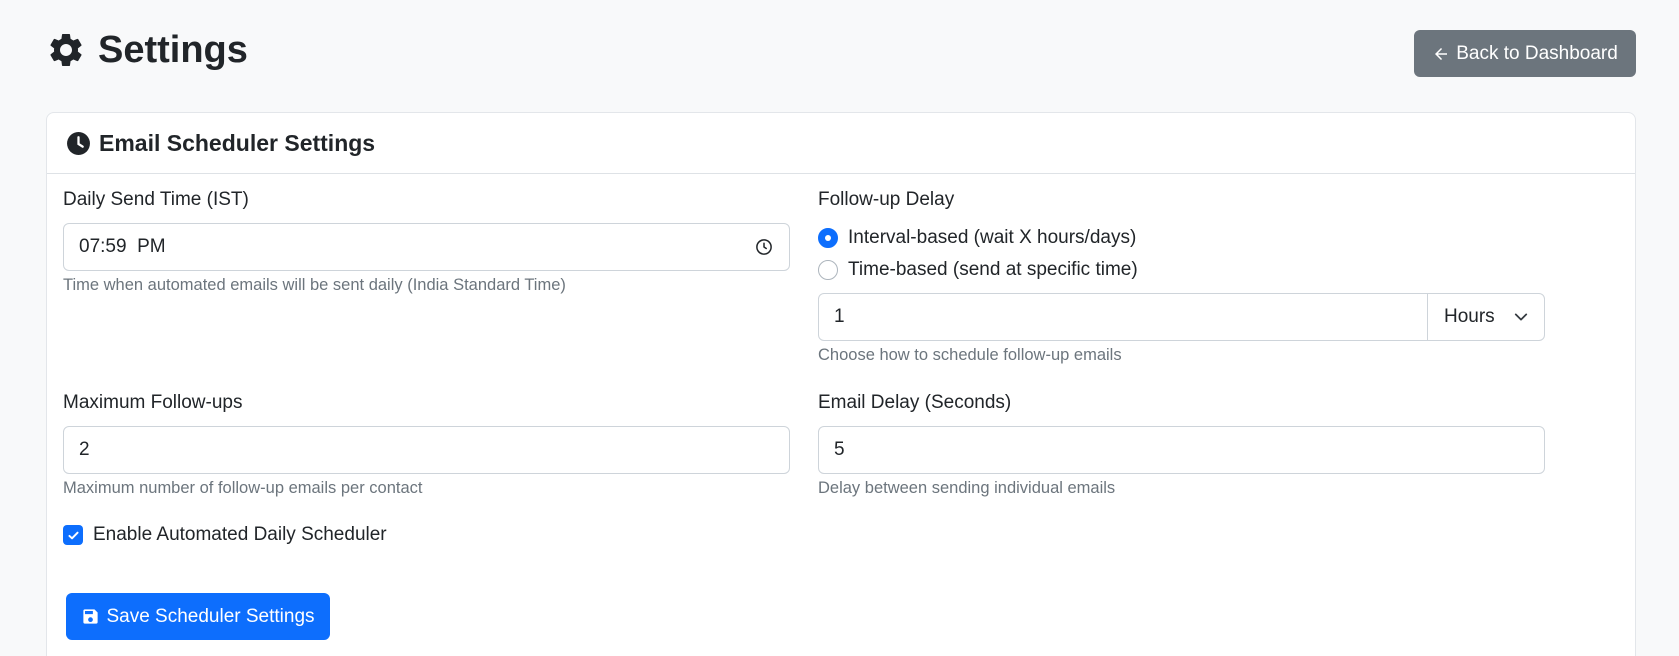  I want to click on radio-interval-based: Interval-based (wait X hours/days), so click(977, 238).